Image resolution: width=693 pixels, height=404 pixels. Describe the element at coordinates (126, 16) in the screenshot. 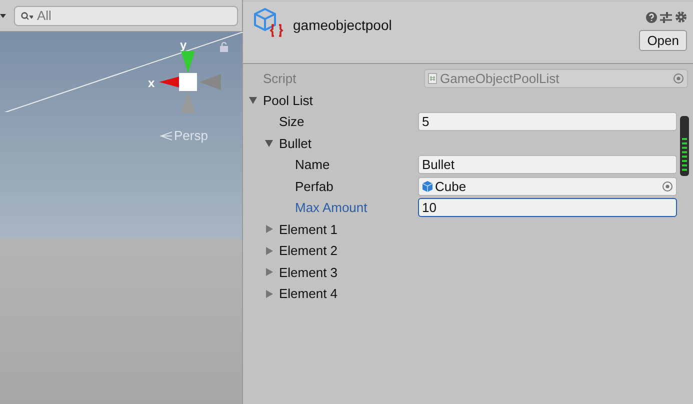

I see `search-field: All` at that location.